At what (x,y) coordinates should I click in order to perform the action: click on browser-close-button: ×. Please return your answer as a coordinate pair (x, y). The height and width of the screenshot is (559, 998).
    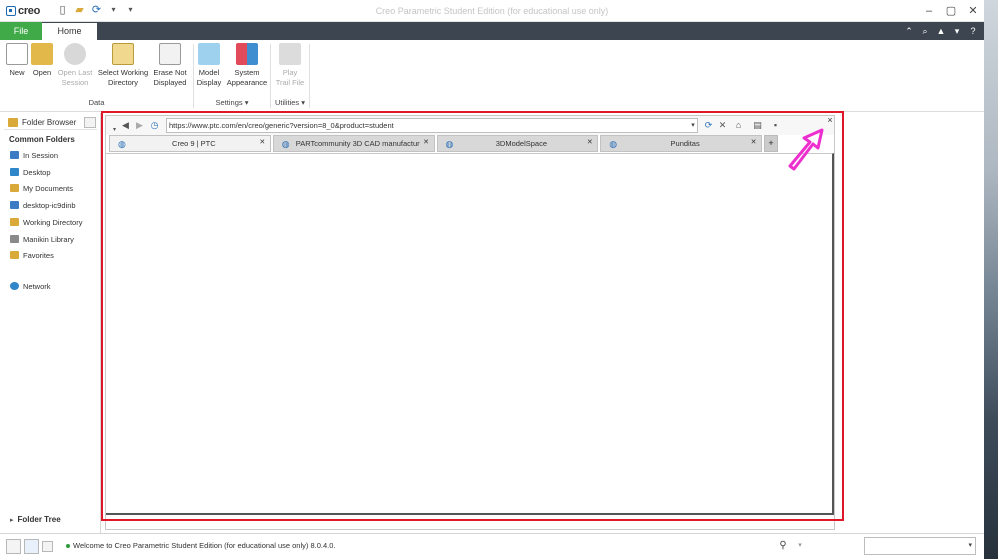
    Looking at the image, I should click on (830, 120).